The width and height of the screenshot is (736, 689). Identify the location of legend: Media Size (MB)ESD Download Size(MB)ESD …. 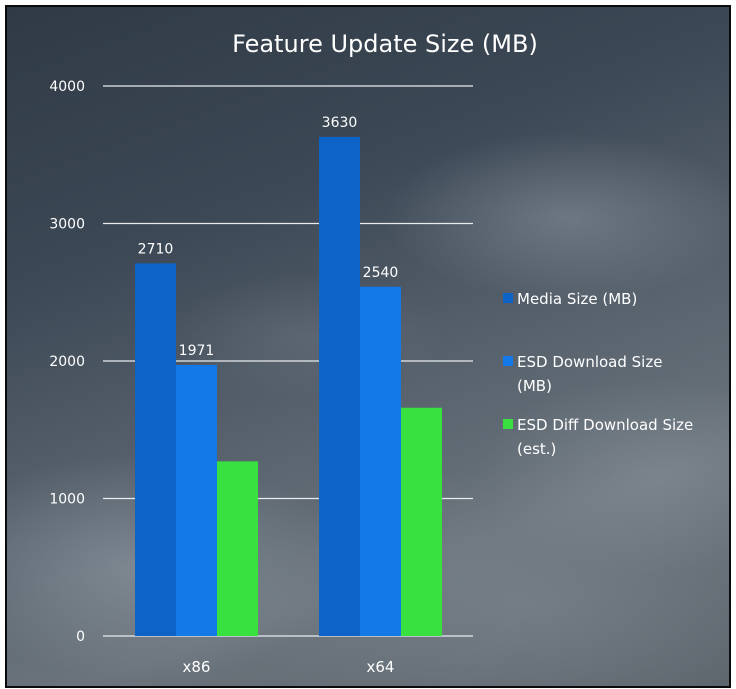
(598, 374).